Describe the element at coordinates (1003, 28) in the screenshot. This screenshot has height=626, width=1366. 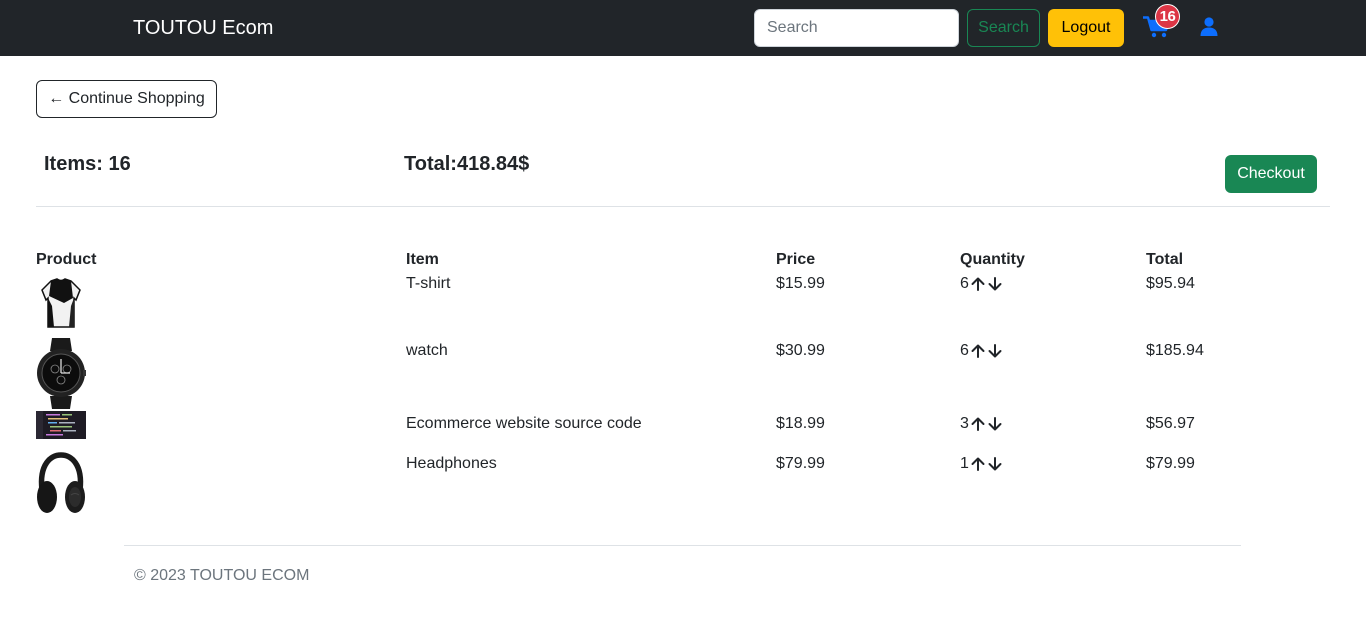
I see `search-button: Search` at that location.